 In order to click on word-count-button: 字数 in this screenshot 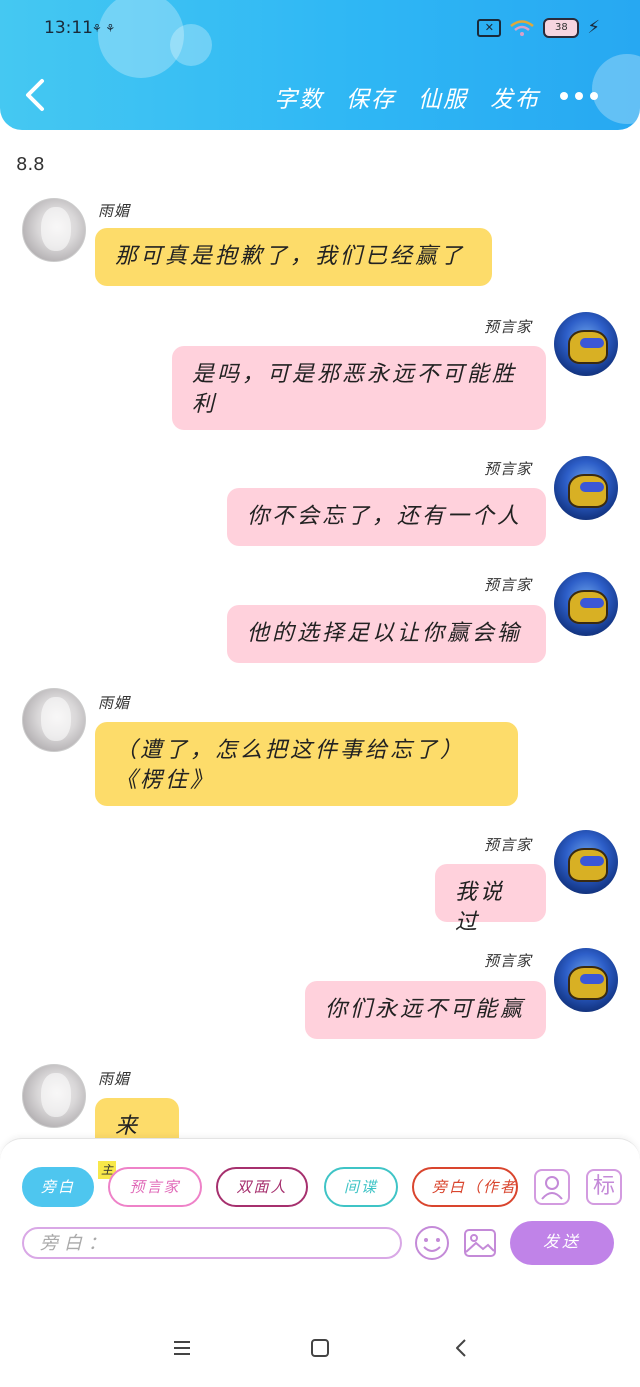, I will do `click(299, 97)`.